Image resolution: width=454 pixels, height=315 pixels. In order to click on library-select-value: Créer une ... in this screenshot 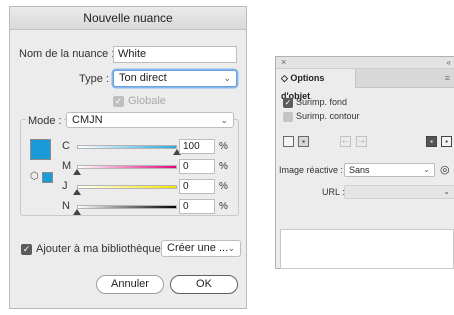, I will do `click(198, 248)`.